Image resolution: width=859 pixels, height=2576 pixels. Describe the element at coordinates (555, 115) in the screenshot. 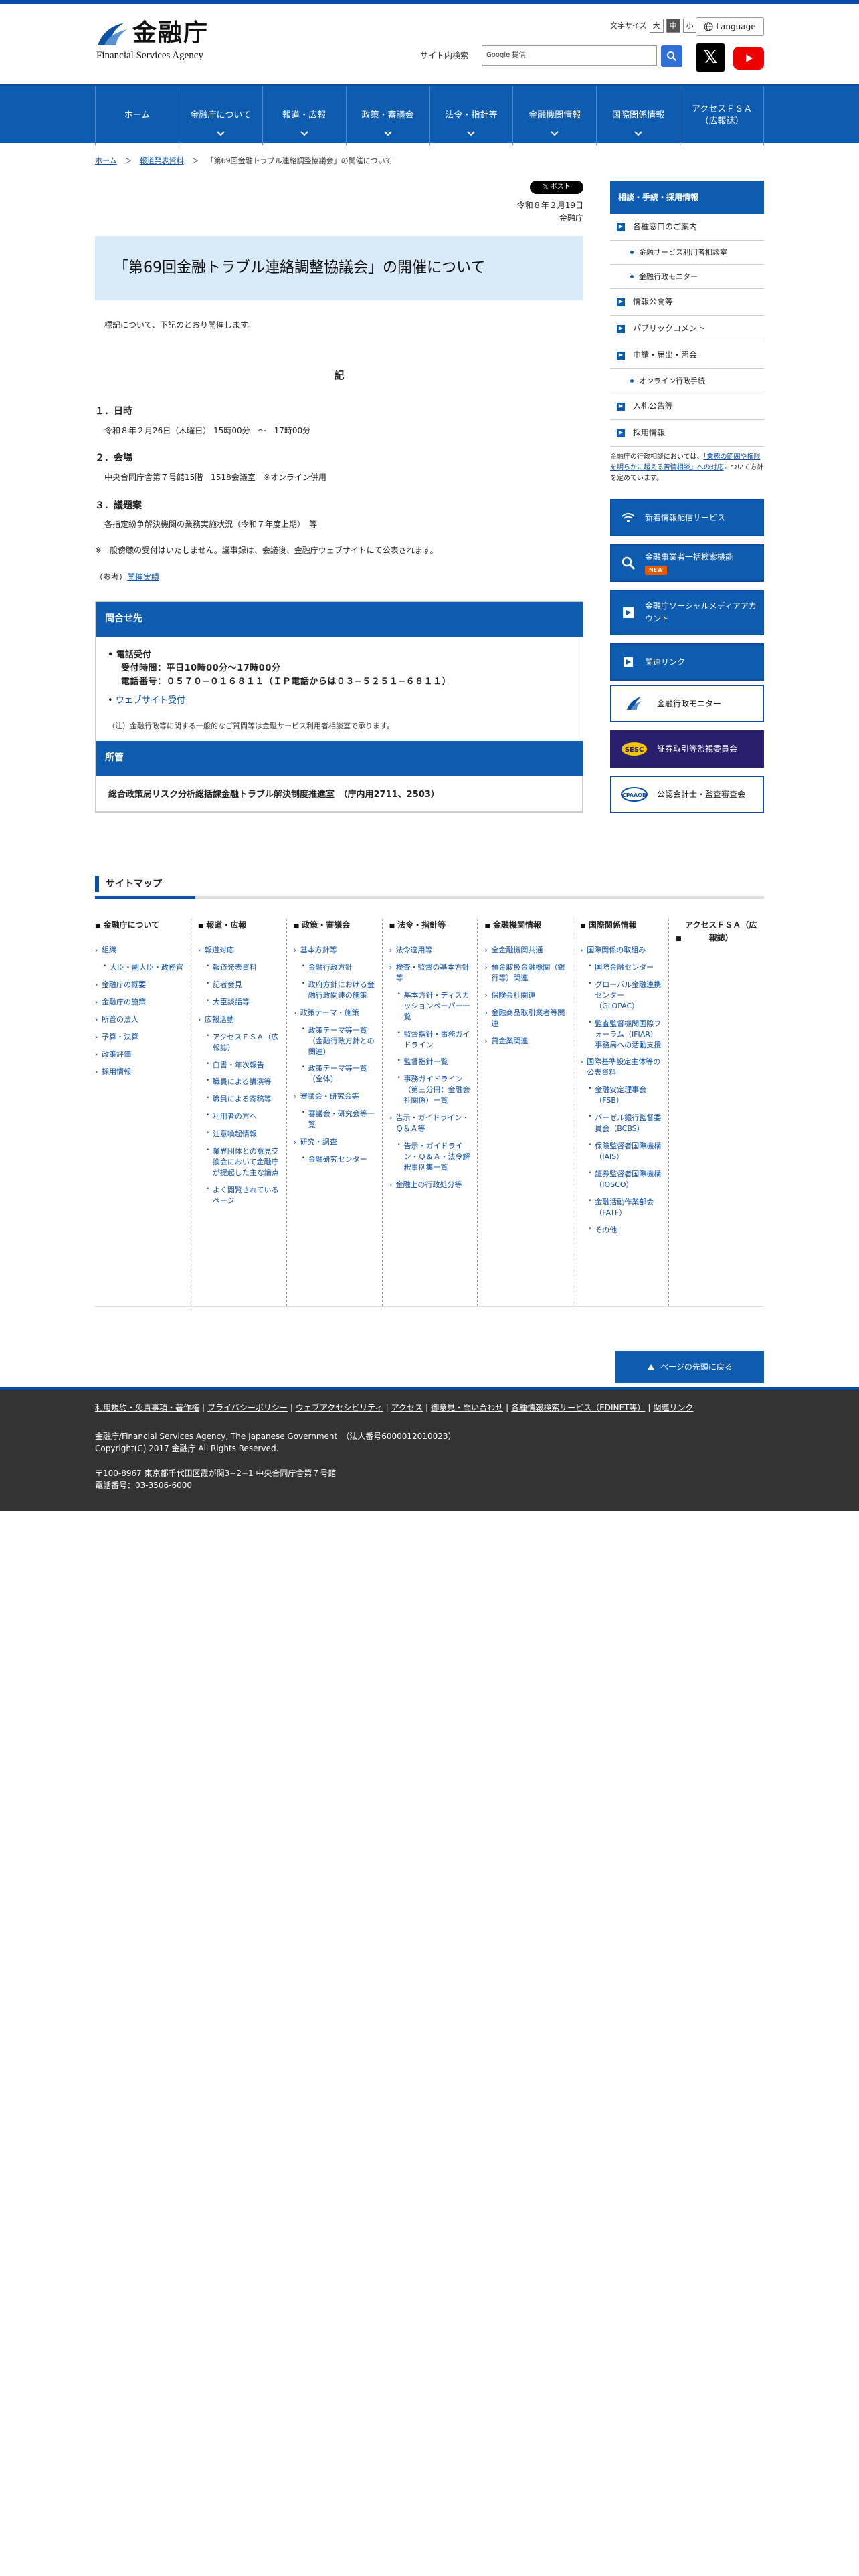

I see `gnav-item: 金融機関情報` at that location.